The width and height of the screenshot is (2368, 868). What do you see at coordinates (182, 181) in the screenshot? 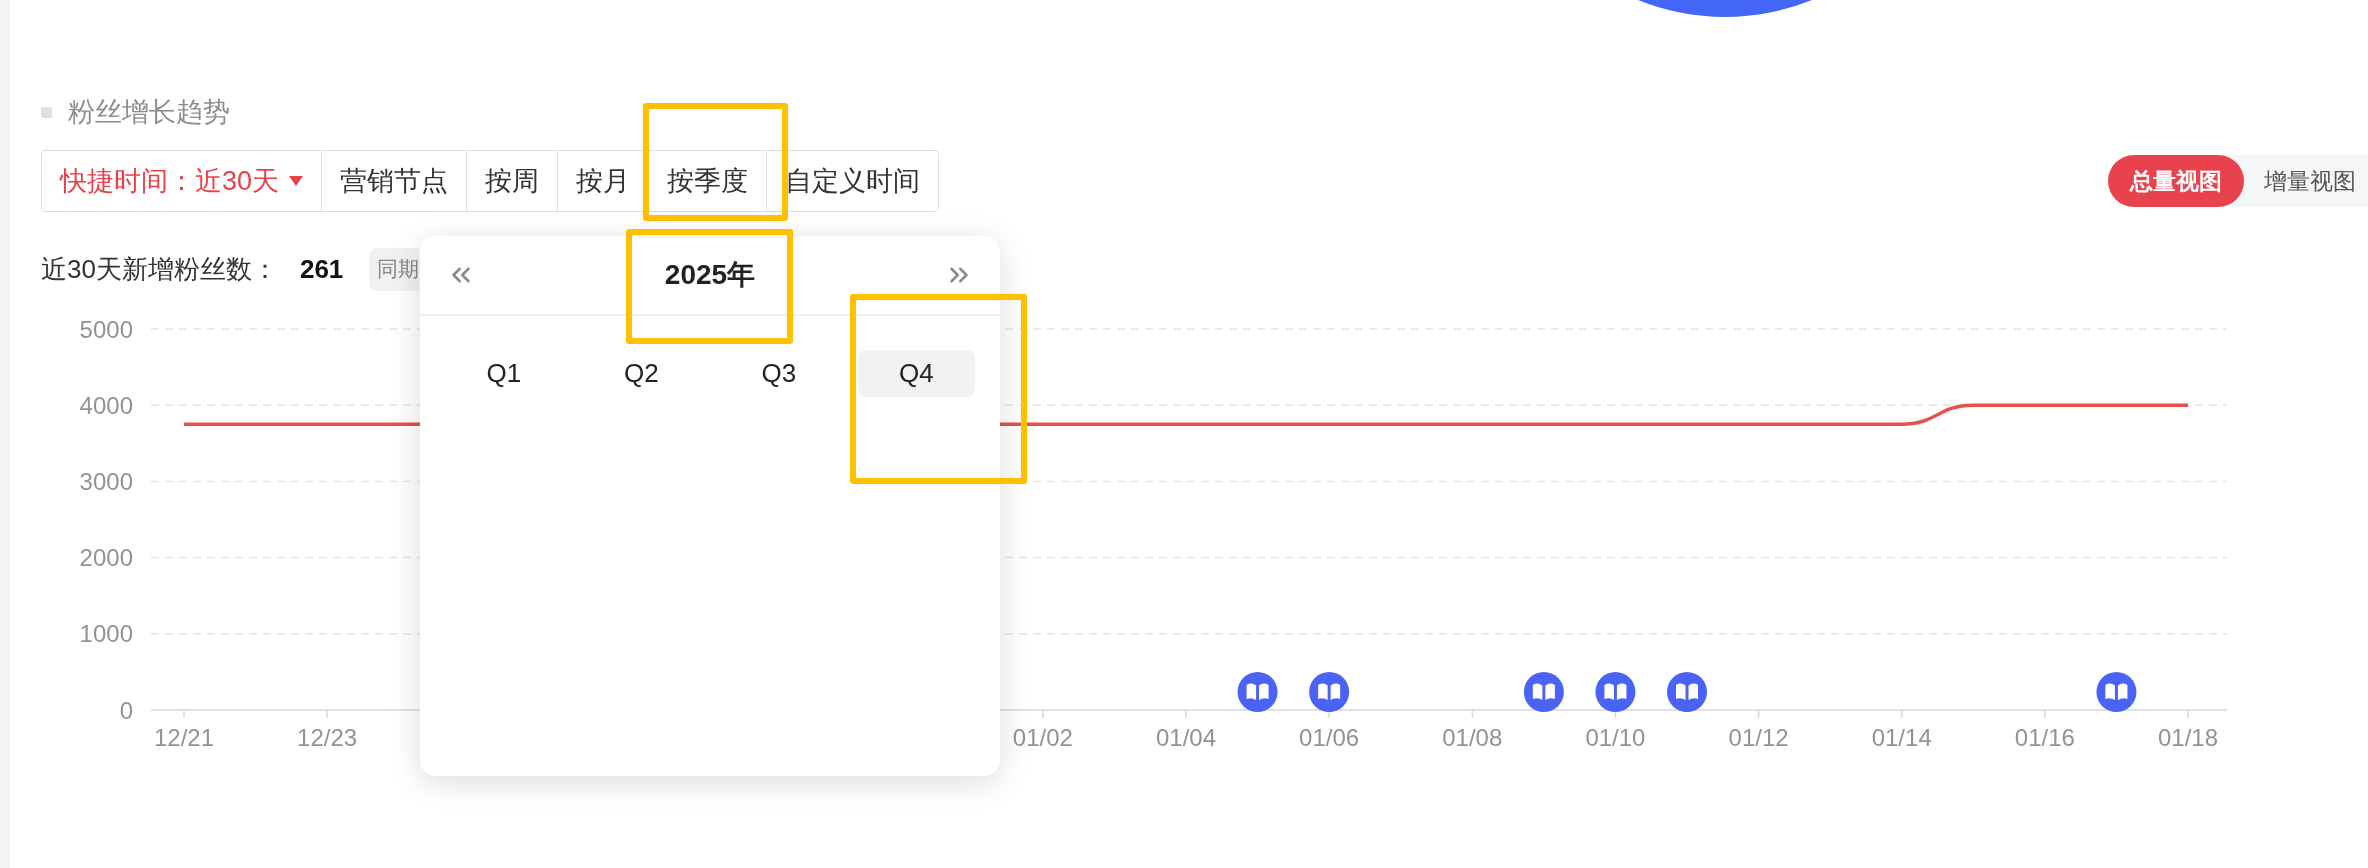
I see `quick-time-dropdown: 快捷时间：近30天` at bounding box center [182, 181].